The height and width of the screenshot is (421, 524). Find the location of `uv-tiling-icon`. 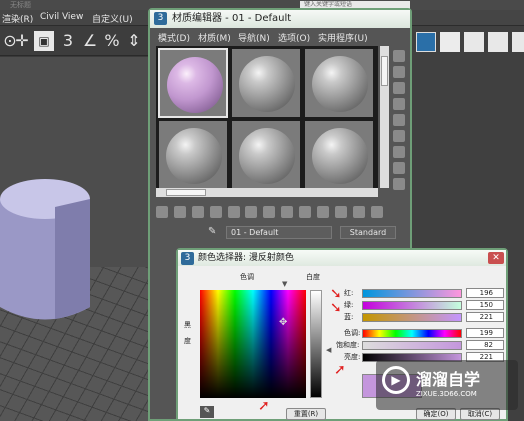

uv-tiling-icon is located at coordinates (399, 104).